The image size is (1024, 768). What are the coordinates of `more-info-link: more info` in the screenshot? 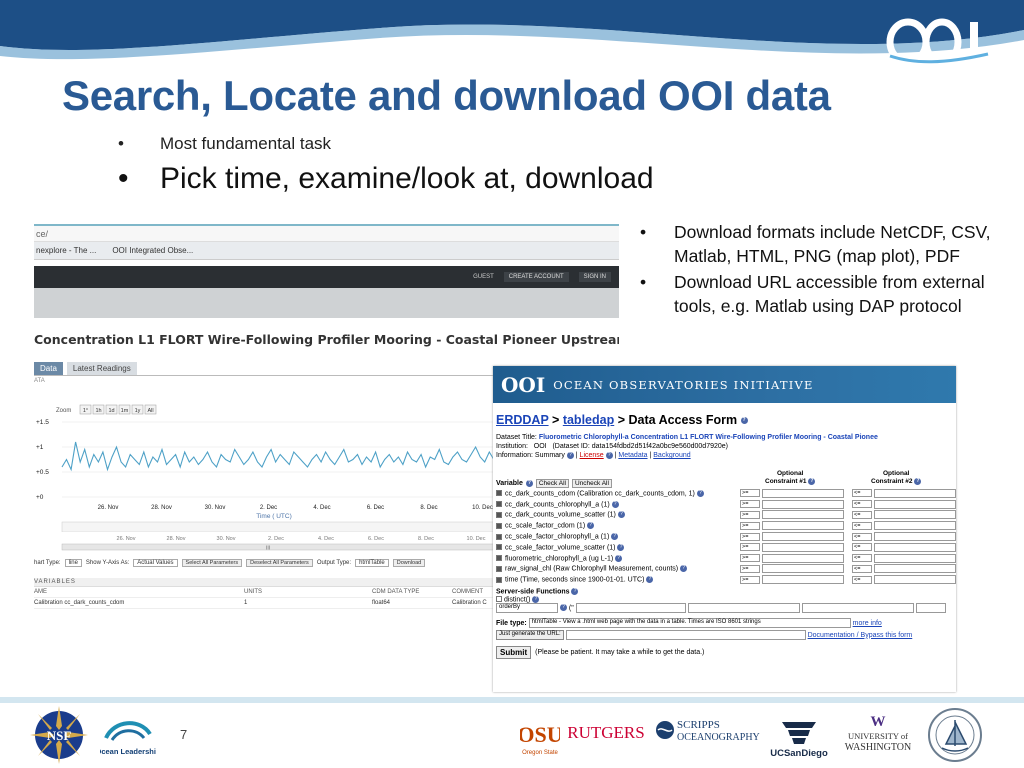 It's located at (867, 623).